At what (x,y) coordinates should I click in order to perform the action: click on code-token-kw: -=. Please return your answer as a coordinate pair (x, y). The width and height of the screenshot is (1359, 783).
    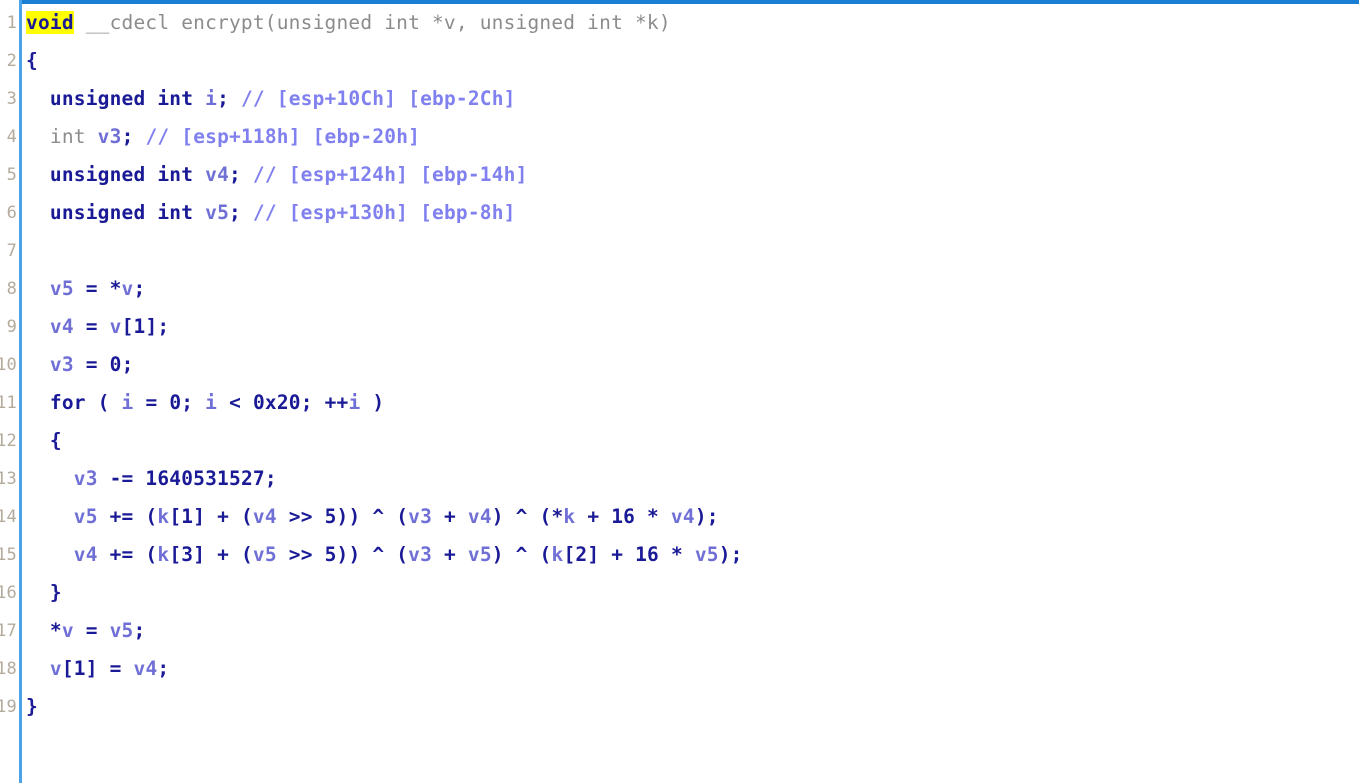
    Looking at the image, I should click on (121, 478).